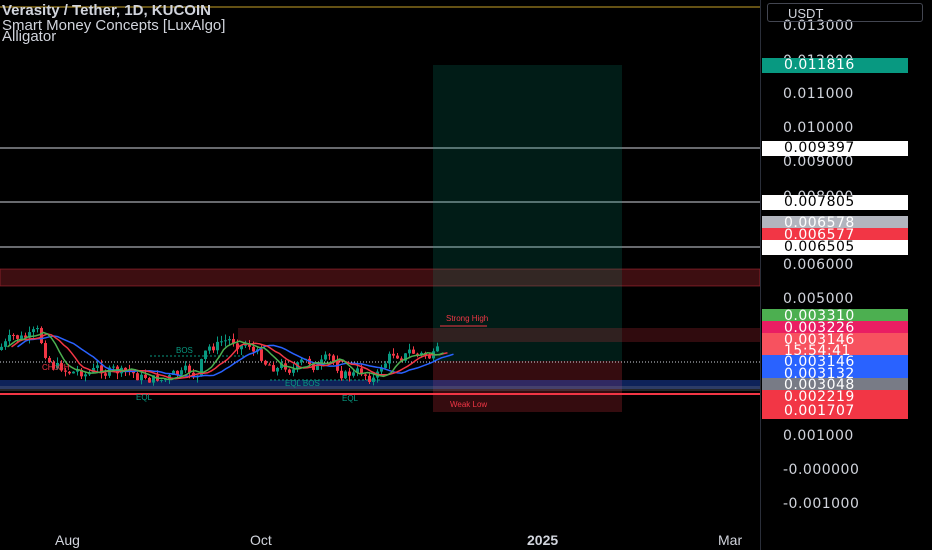 This screenshot has width=932, height=550. I want to click on demand-zone-gray, so click(380, 388).